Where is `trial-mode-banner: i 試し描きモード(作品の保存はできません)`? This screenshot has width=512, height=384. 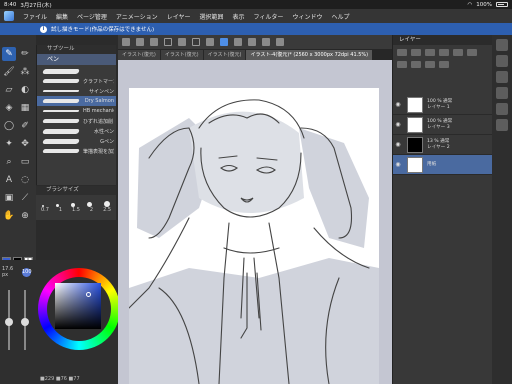 trial-mode-banner: i 試し描きモード(作品の保存はできません) is located at coordinates (256, 29).